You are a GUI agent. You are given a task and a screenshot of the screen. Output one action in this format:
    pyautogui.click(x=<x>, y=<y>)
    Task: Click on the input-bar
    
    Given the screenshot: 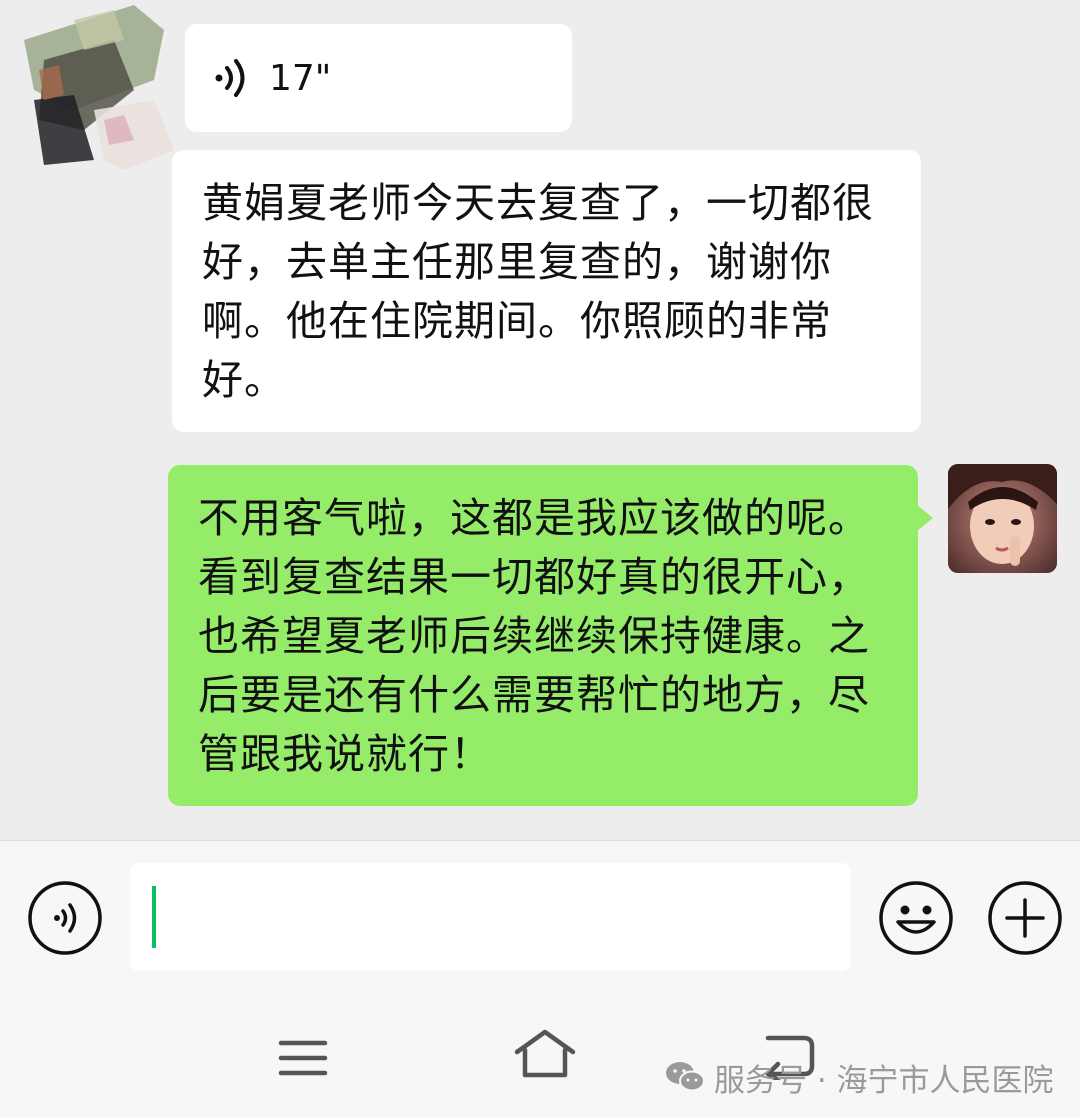 What is the action you would take?
    pyautogui.click(x=540, y=920)
    